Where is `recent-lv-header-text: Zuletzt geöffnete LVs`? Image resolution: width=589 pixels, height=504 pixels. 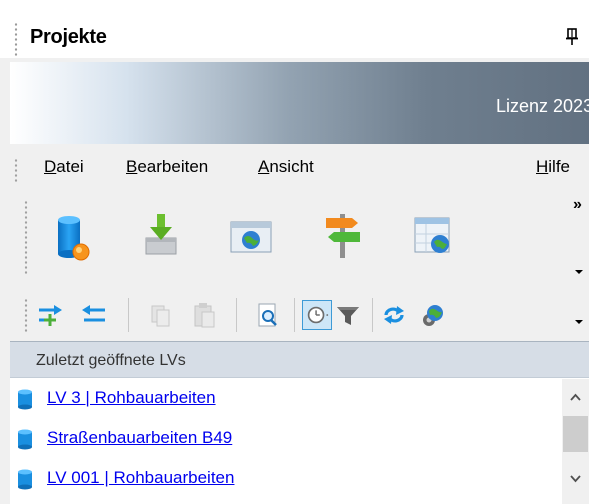 recent-lv-header-text: Zuletzt geöffnete LVs is located at coordinates (111, 360).